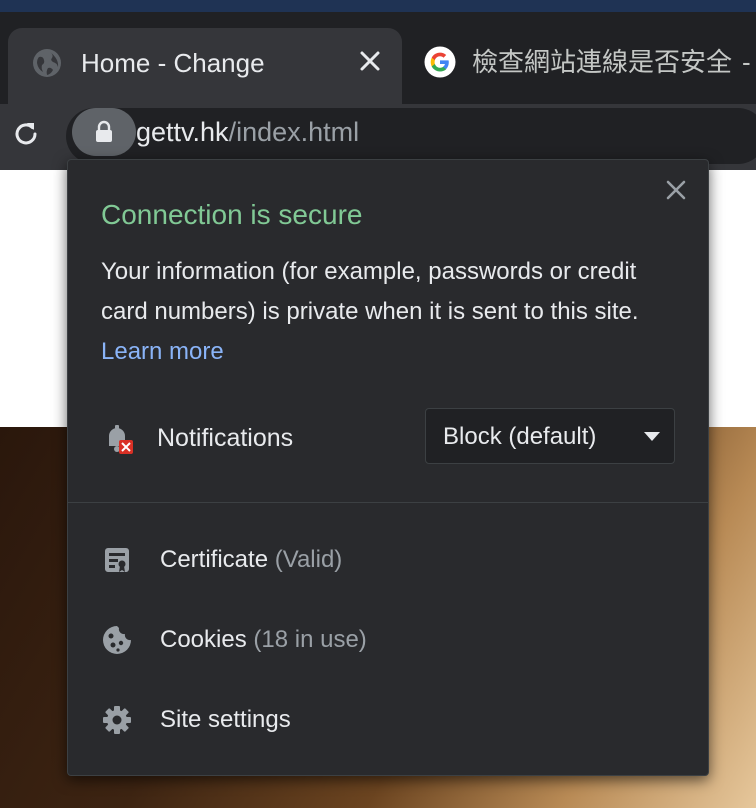 The width and height of the screenshot is (756, 808). I want to click on notifications-select: Block (default), so click(550, 436).